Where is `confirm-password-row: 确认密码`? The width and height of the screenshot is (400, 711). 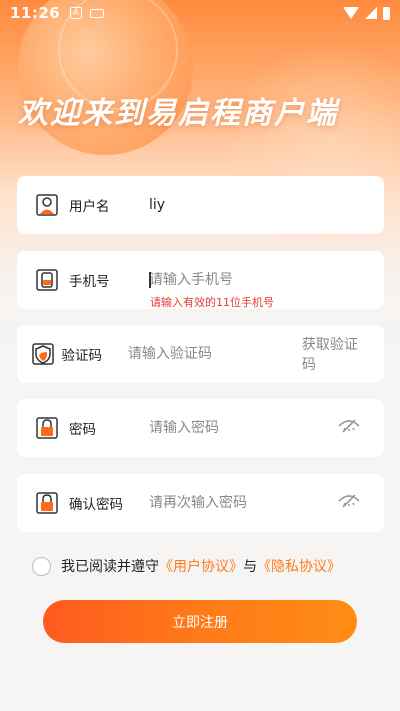
confirm-password-row: 确认密码 is located at coordinates (200, 503).